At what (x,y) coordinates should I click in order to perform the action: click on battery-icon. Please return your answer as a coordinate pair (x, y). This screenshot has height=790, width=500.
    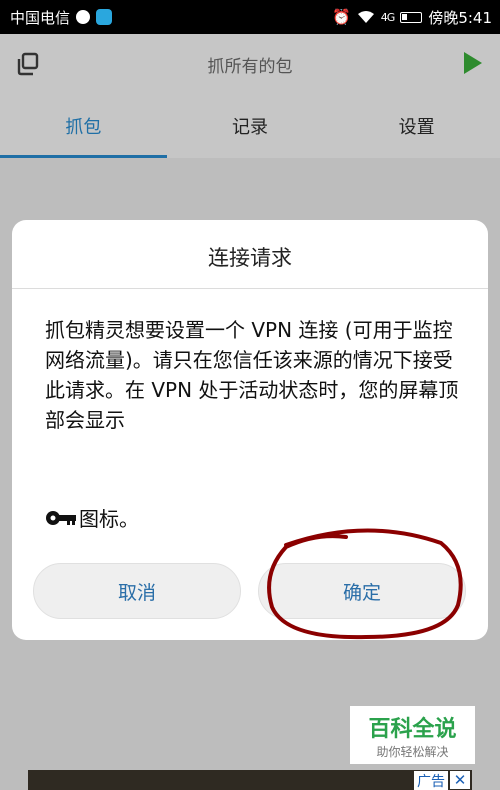
    Looking at the image, I should click on (411, 17).